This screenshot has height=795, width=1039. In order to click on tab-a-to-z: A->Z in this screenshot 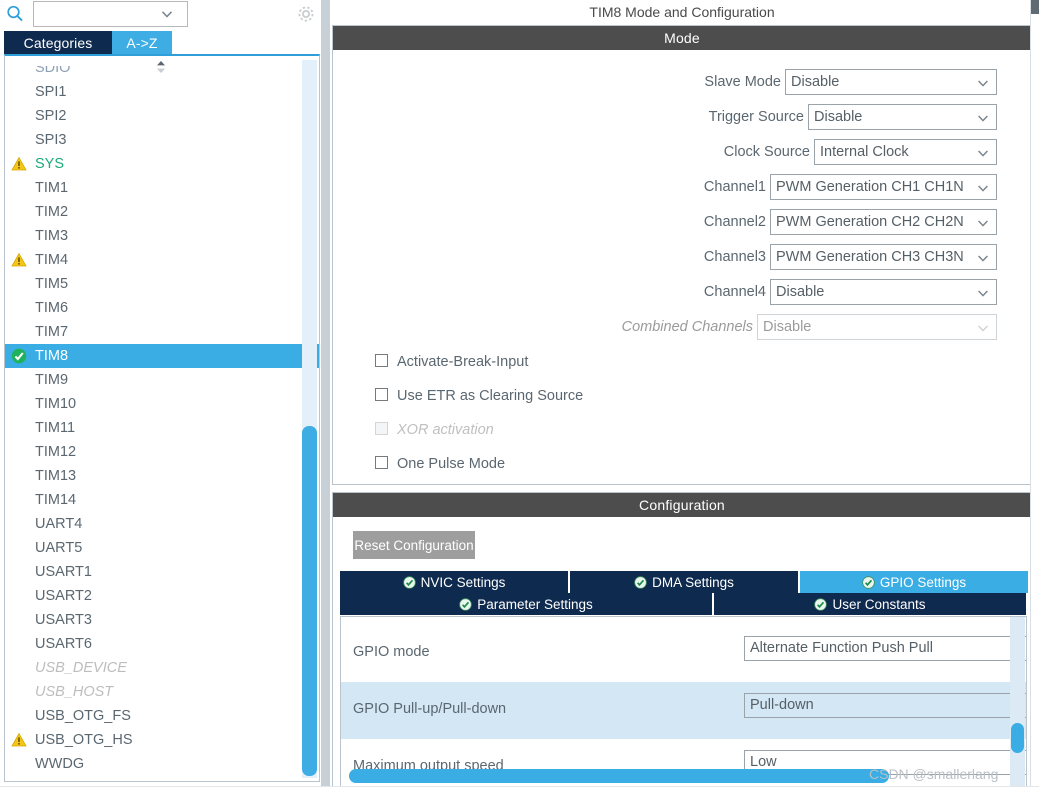, I will do `click(142, 42)`.